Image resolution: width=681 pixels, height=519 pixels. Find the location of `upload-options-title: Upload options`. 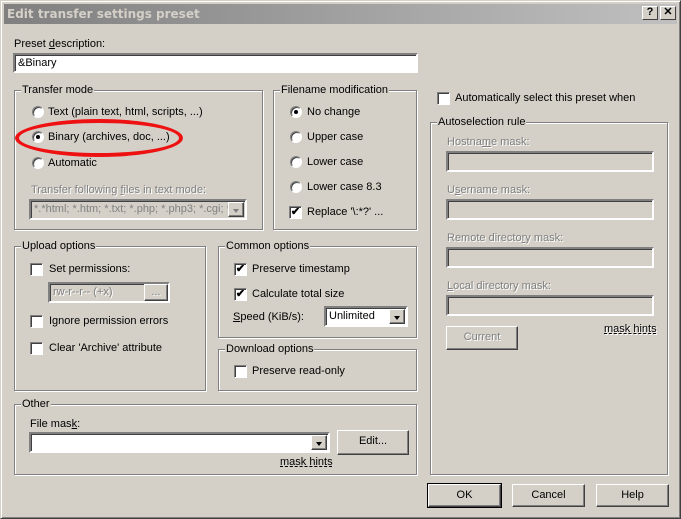

upload-options-title: Upload options is located at coordinates (59, 246).